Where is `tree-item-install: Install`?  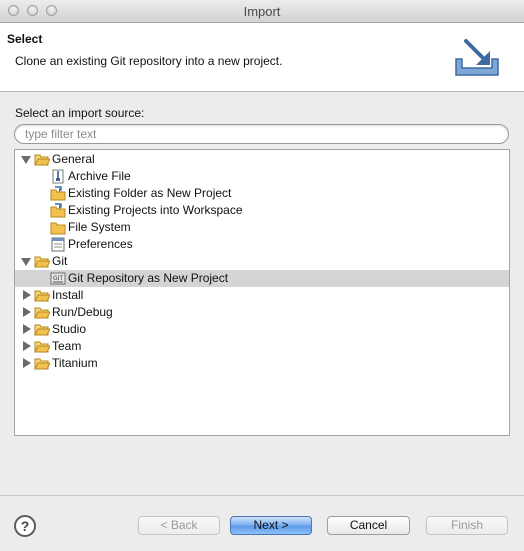 tree-item-install: Install is located at coordinates (262, 295).